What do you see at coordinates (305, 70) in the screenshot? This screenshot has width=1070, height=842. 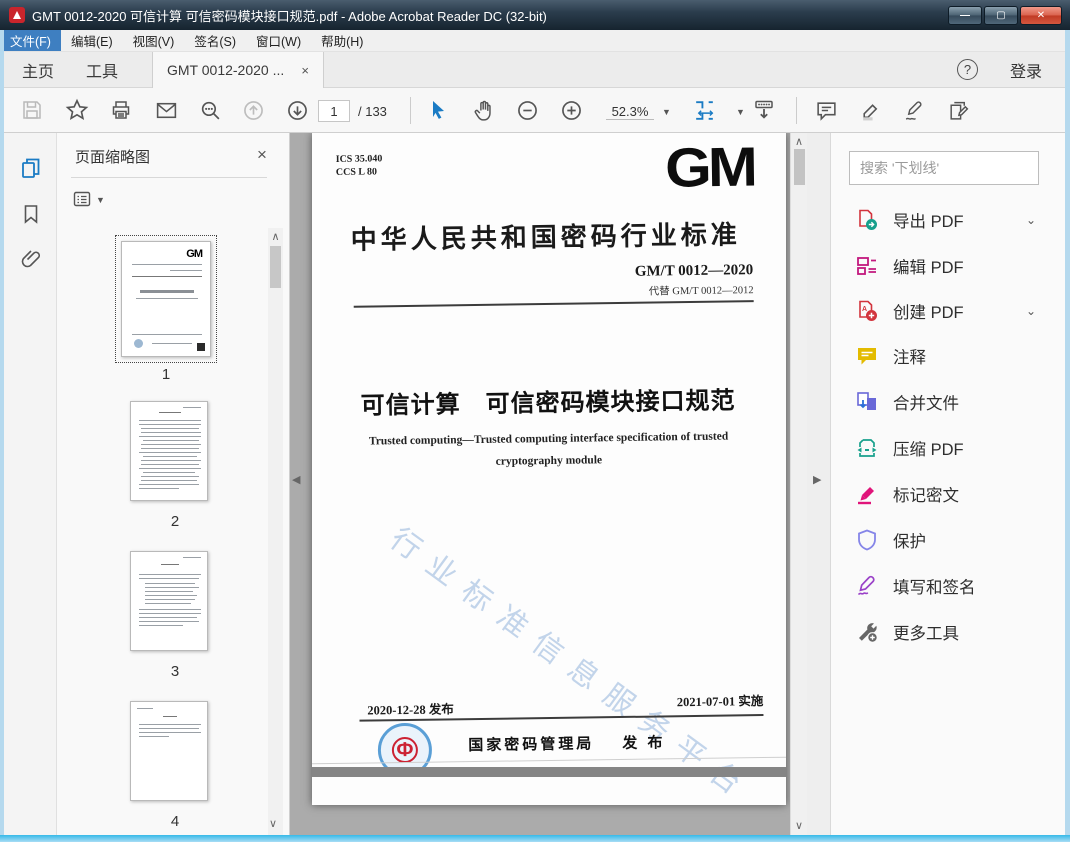 I see `doc-tab-close-icon: ×` at bounding box center [305, 70].